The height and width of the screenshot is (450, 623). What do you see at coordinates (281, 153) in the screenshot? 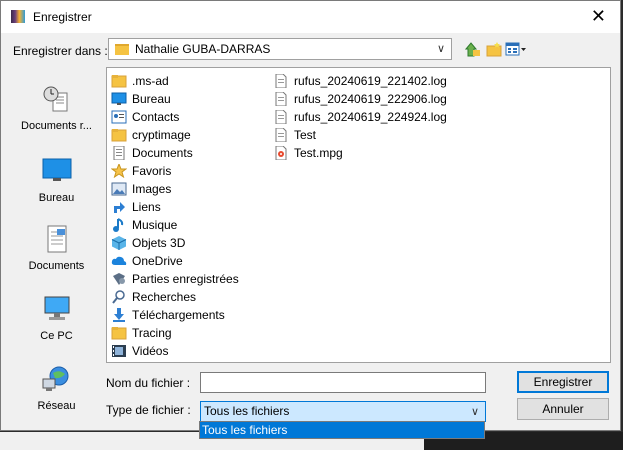
I see `media-file-icon` at bounding box center [281, 153].